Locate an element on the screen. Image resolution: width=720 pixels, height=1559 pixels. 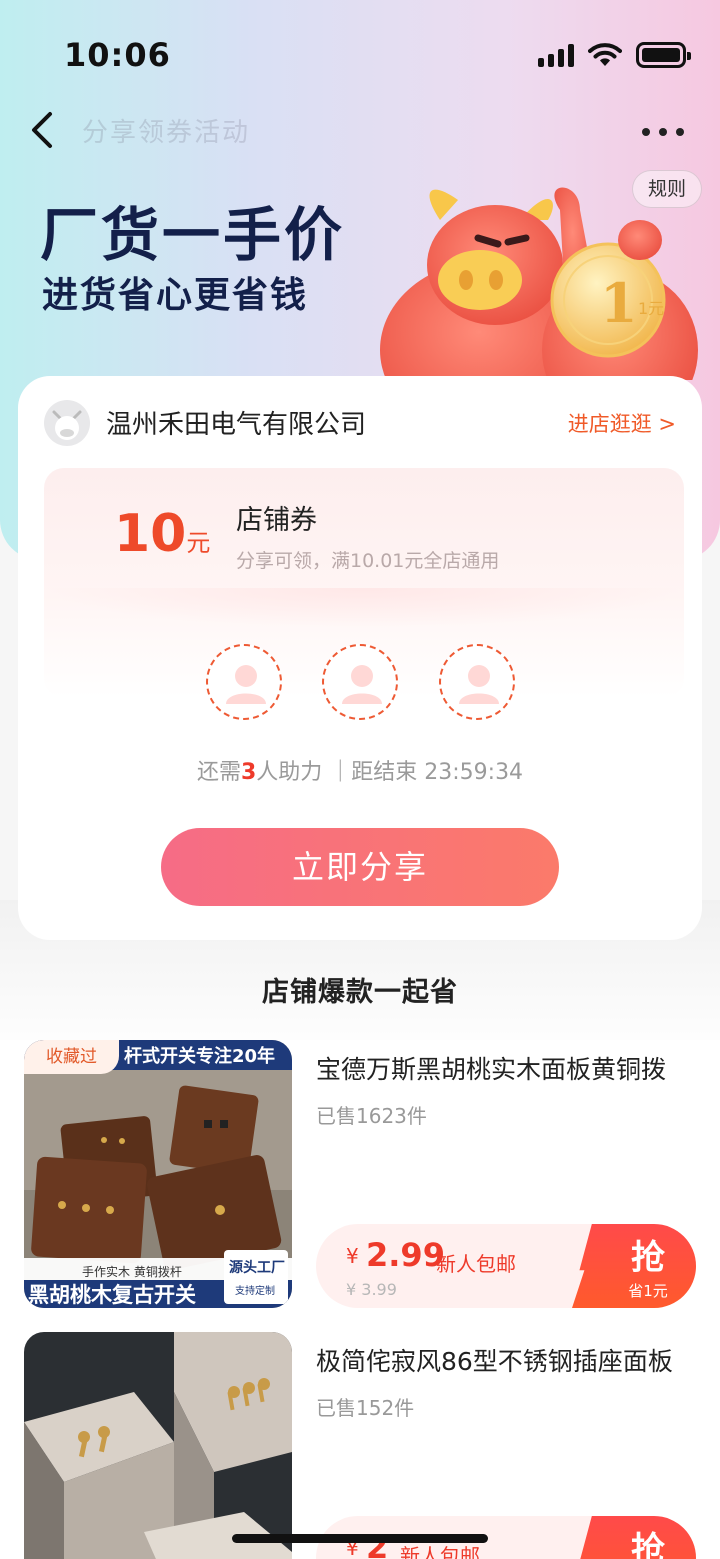
price-currency: ¥ is located at coordinates (352, 1256).